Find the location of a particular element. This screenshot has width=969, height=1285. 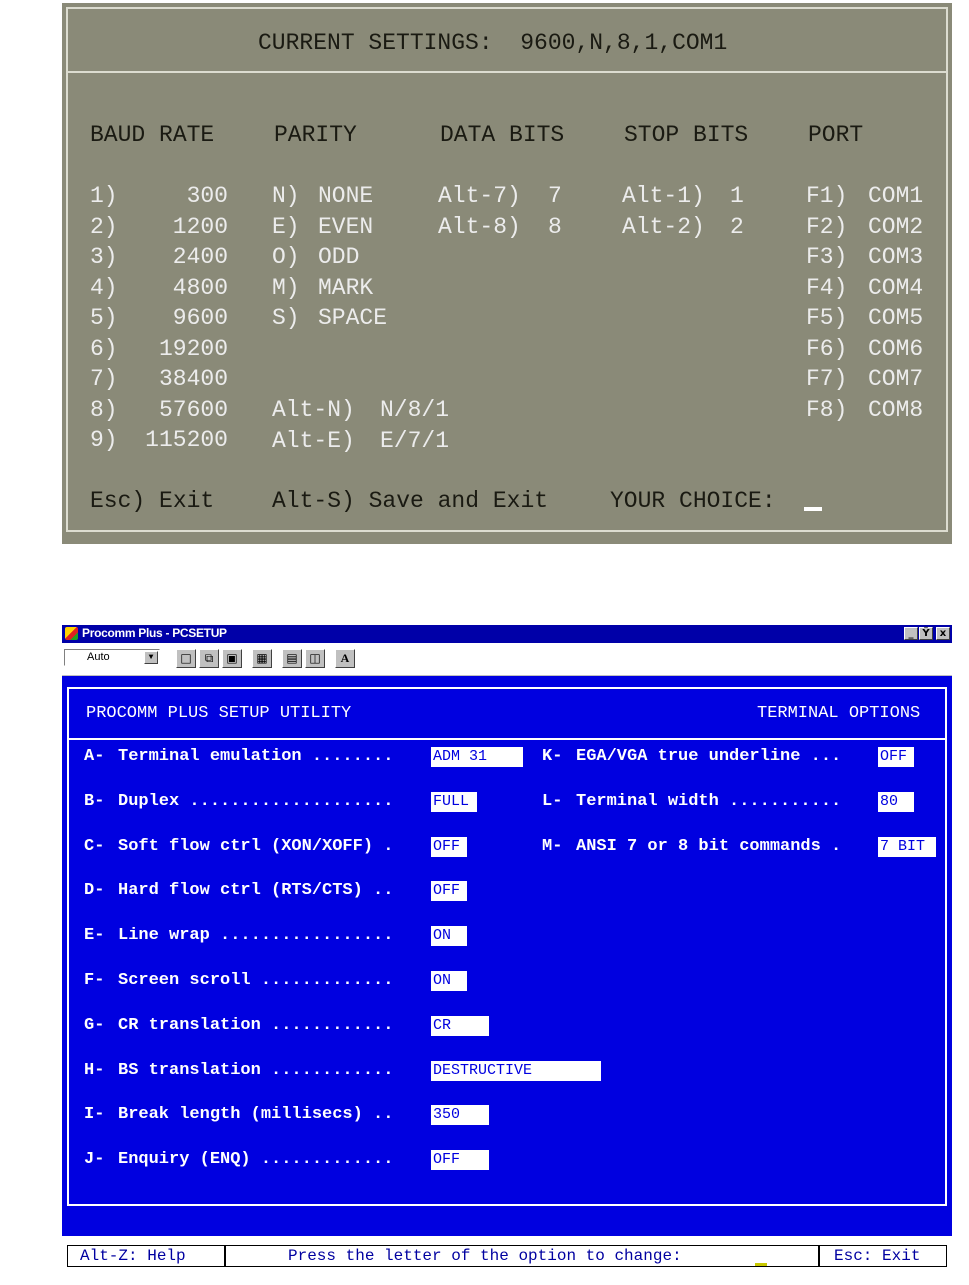

option-key: I- is located at coordinates (94, 1115).